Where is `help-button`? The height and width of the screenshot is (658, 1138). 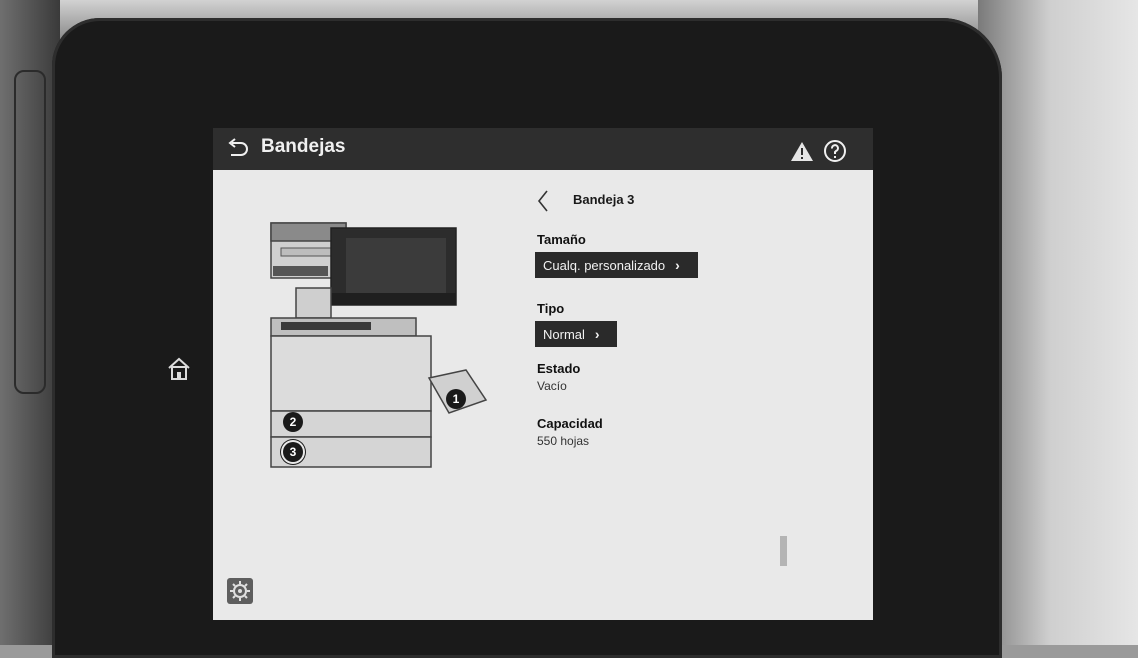 help-button is located at coordinates (835, 151).